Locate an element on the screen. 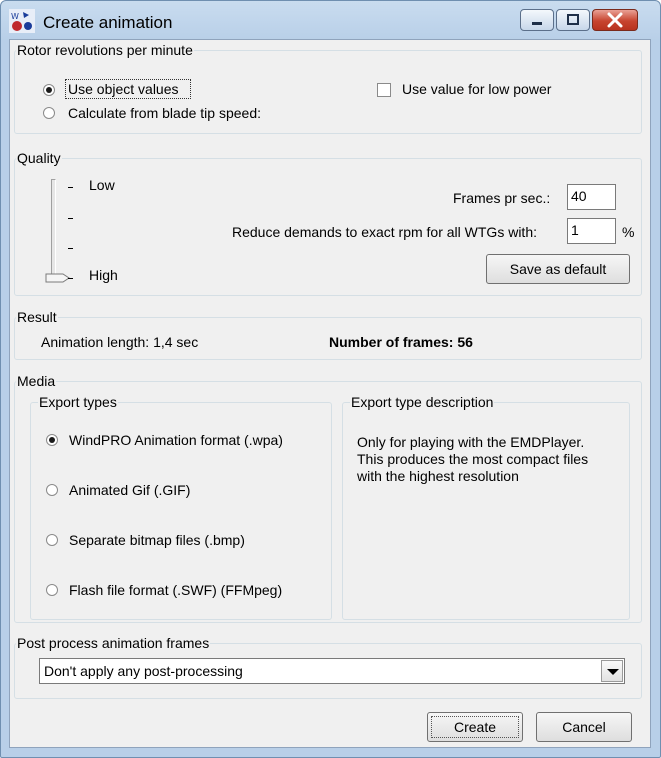  low-power-checkbox is located at coordinates (384, 90).